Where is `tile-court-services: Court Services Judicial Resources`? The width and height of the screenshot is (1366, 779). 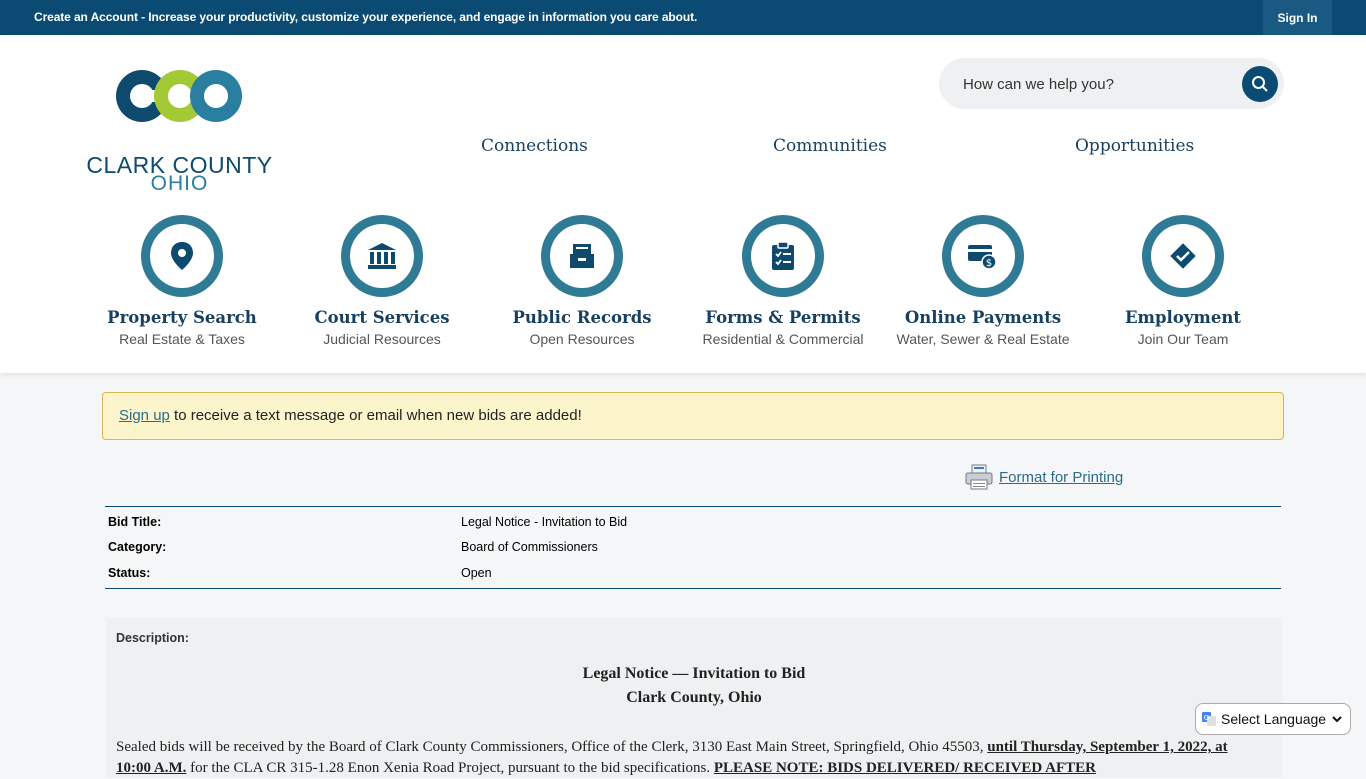 tile-court-services: Court Services Judicial Resources is located at coordinates (382, 281).